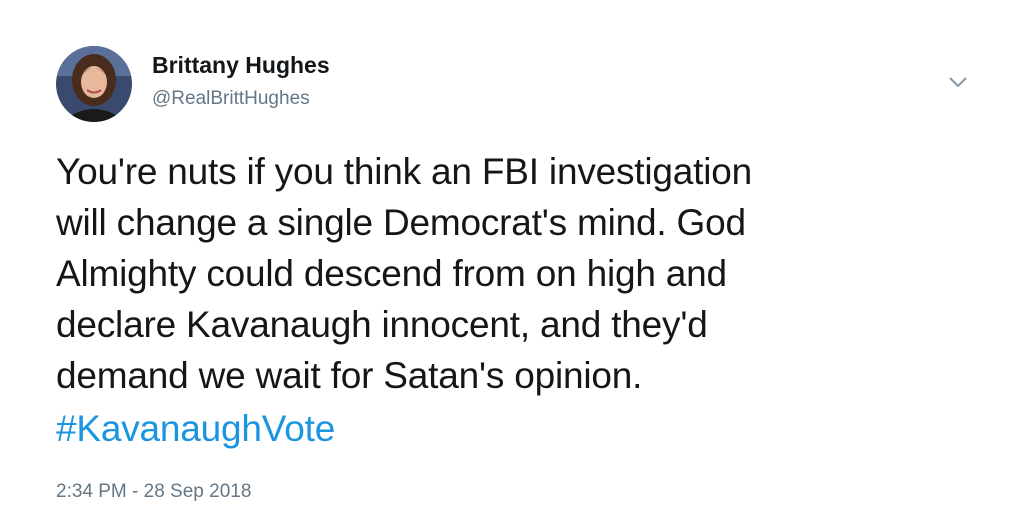 The image size is (1024, 521). Describe the element at coordinates (349, 375) in the screenshot. I see `tweet-text-line: demand we wait for Satan's opinion.` at that location.